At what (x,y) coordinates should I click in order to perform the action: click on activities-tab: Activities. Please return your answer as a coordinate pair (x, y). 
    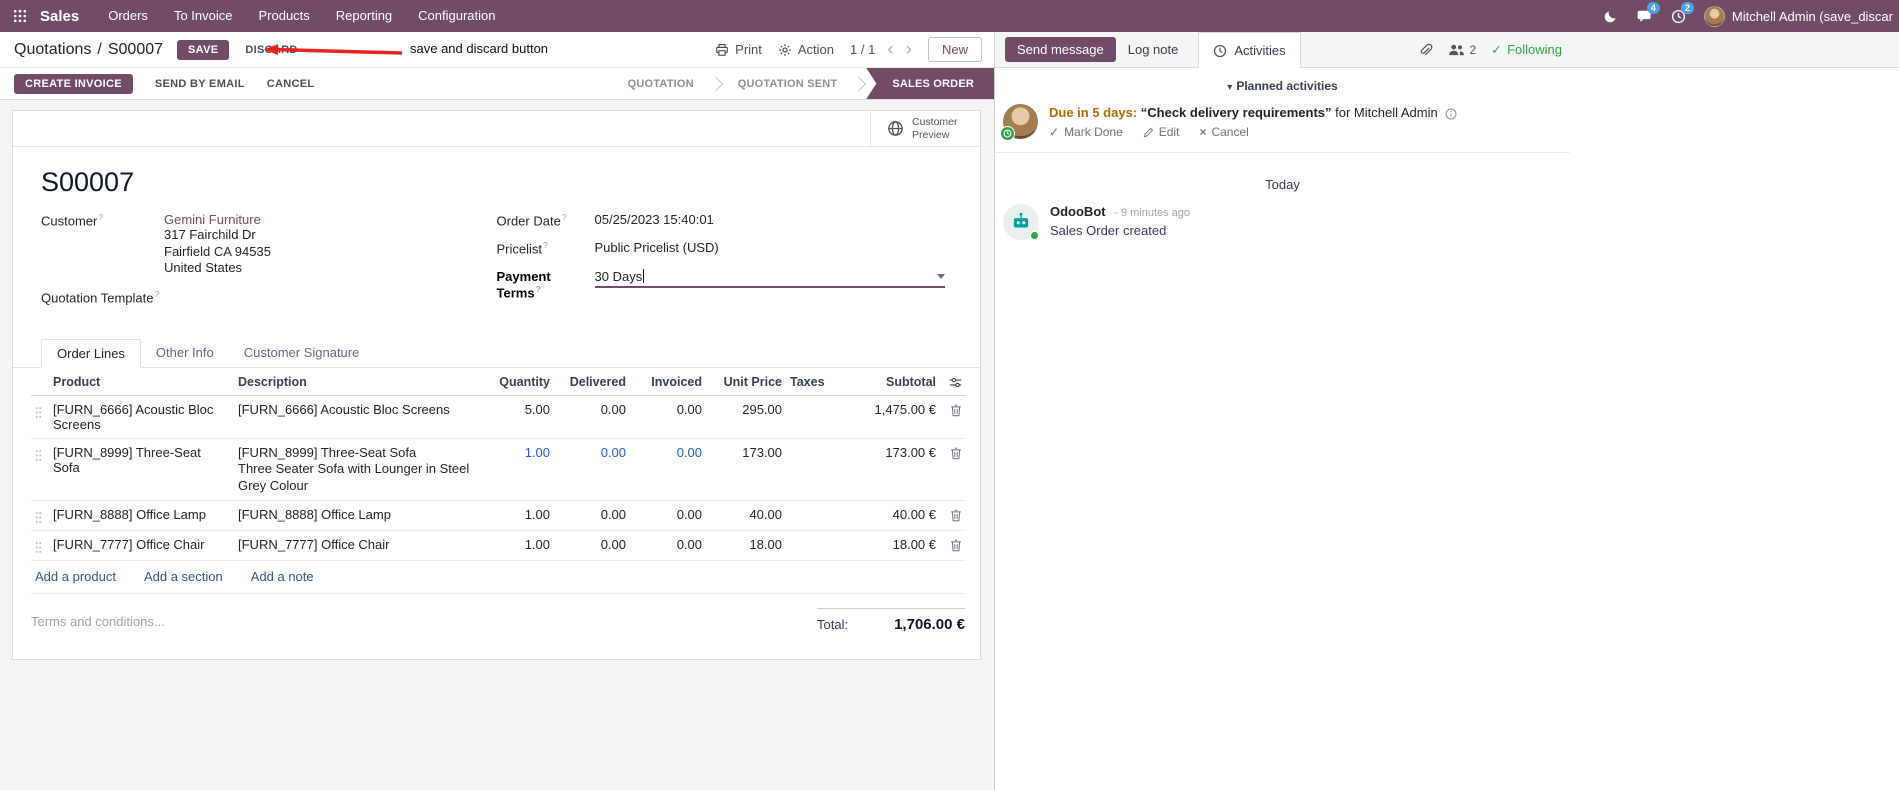
    Looking at the image, I should click on (1249, 50).